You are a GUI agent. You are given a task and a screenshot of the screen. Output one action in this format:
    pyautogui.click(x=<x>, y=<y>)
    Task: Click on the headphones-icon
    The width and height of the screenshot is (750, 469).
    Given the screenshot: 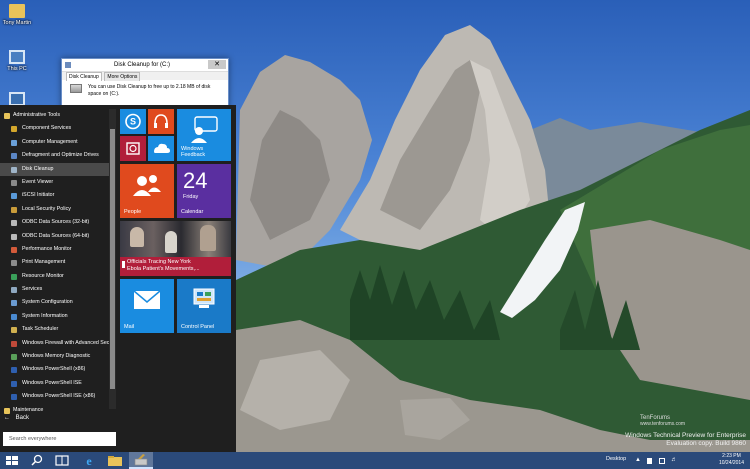 What is the action you would take?
    pyautogui.click(x=161, y=121)
    